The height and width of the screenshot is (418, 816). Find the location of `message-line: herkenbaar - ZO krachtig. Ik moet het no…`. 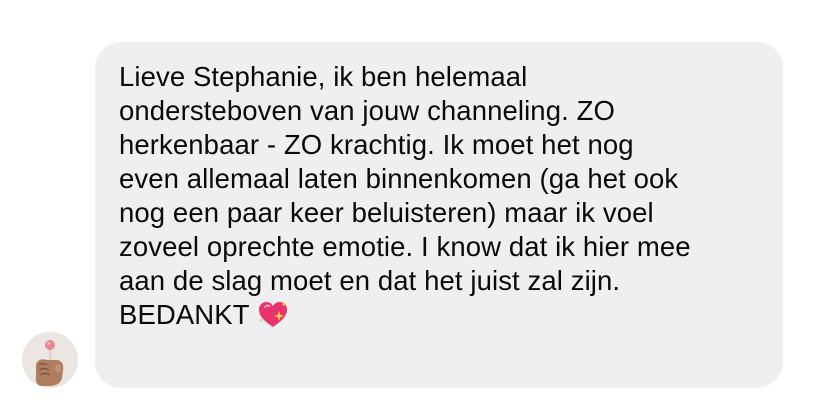

message-line: herkenbaar - ZO krachtig. Ik moet het no… is located at coordinates (376, 144).